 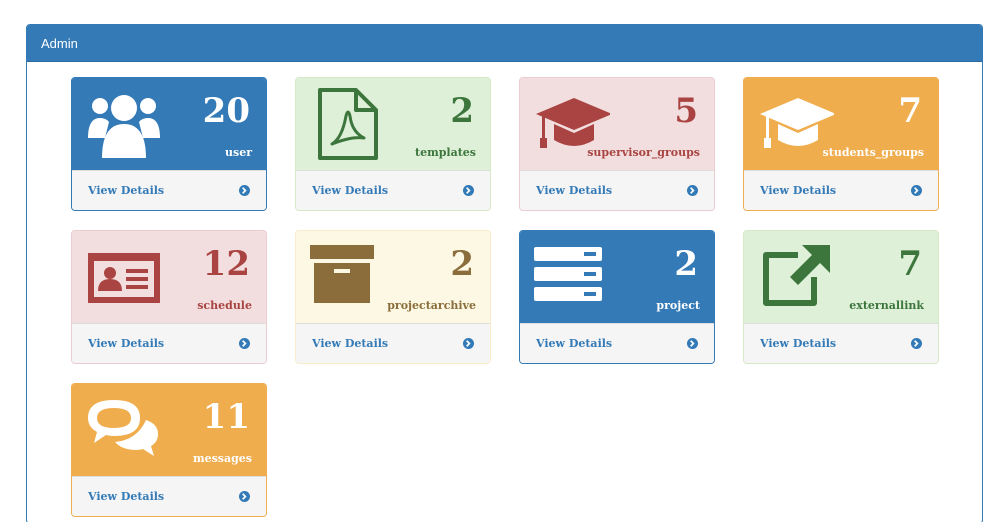 I want to click on card-students-groups: 7 students_groups View Details, so click(x=841, y=144).